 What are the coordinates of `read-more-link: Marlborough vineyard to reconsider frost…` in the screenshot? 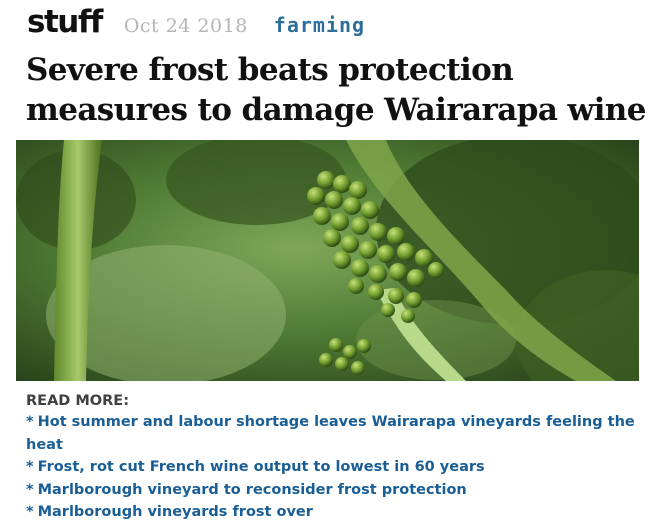 It's located at (252, 490).